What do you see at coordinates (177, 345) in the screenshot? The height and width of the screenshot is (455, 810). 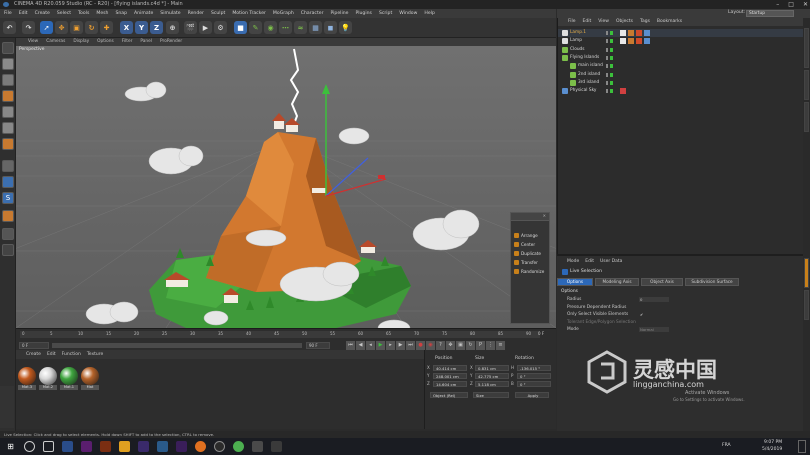 I see `range-slider` at bounding box center [177, 345].